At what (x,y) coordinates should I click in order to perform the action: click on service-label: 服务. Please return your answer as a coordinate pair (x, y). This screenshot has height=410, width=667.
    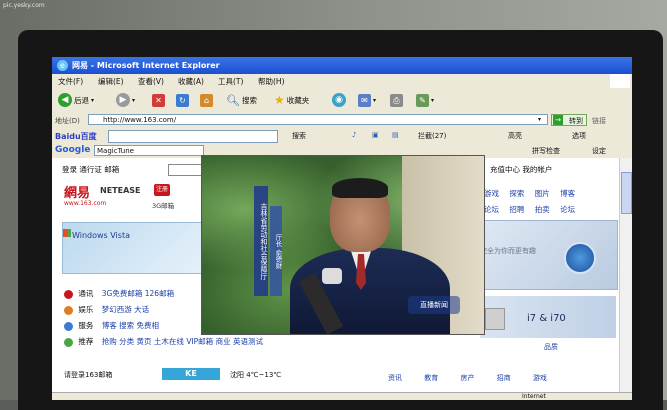
    Looking at the image, I should click on (86, 325).